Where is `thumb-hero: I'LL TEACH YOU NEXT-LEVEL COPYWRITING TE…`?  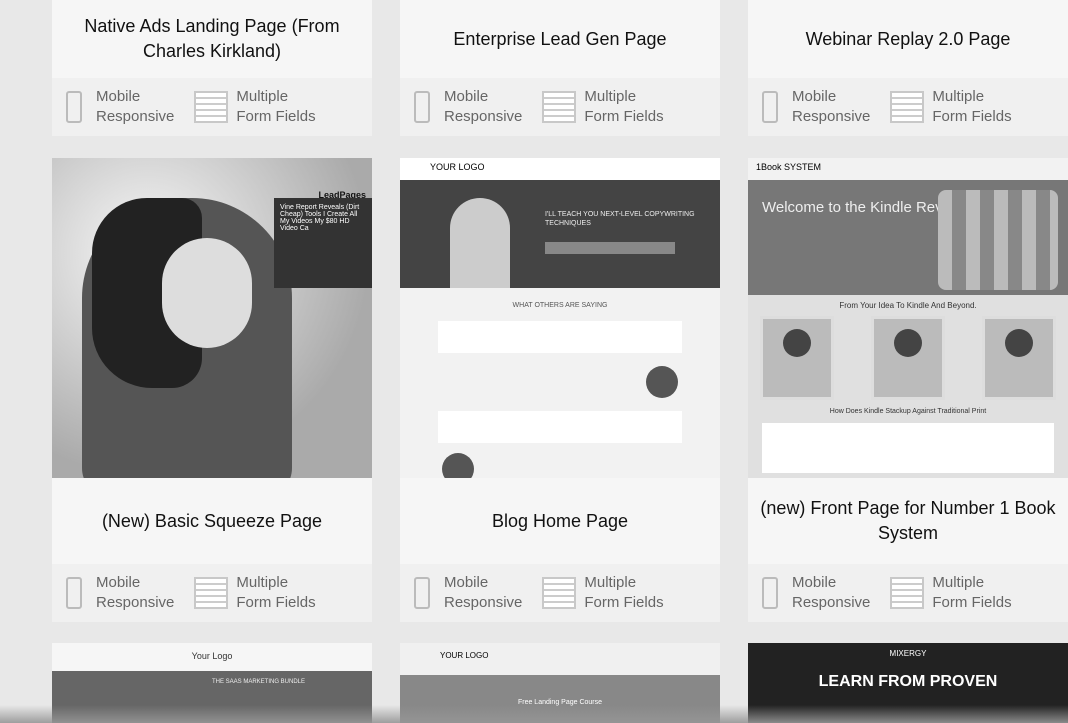
thumb-hero: I'LL TEACH YOU NEXT-LEVEL COPYWRITING TE… is located at coordinates (560, 234).